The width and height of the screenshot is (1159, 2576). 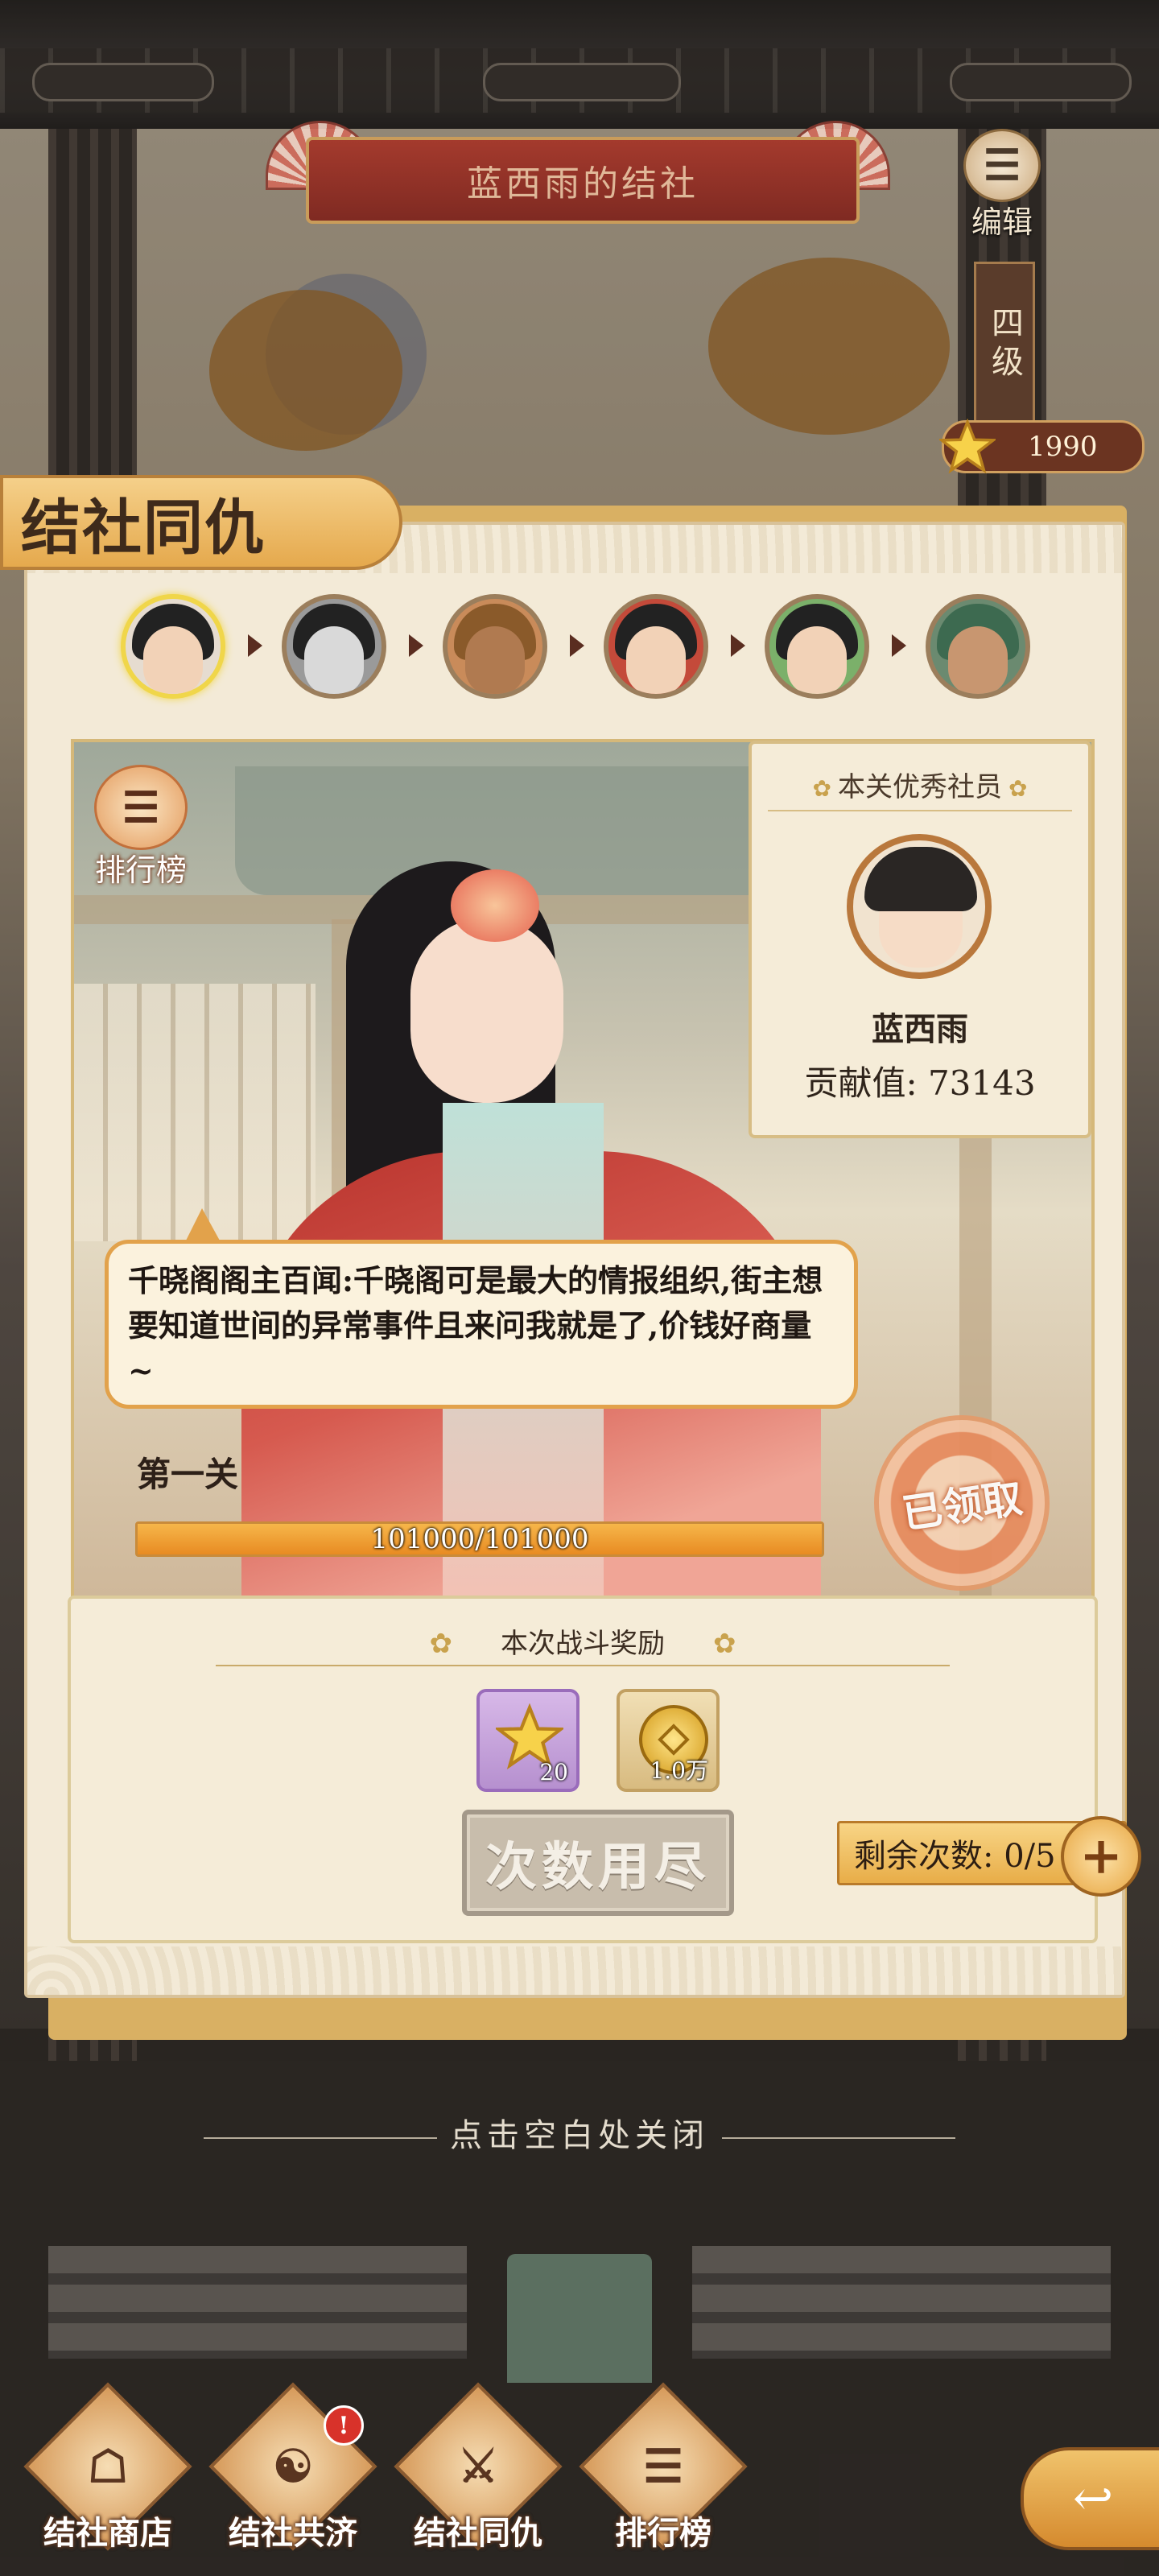 What do you see at coordinates (478, 2471) in the screenshot?
I see `nav-club-battle: ⚔ 结社同仇` at bounding box center [478, 2471].